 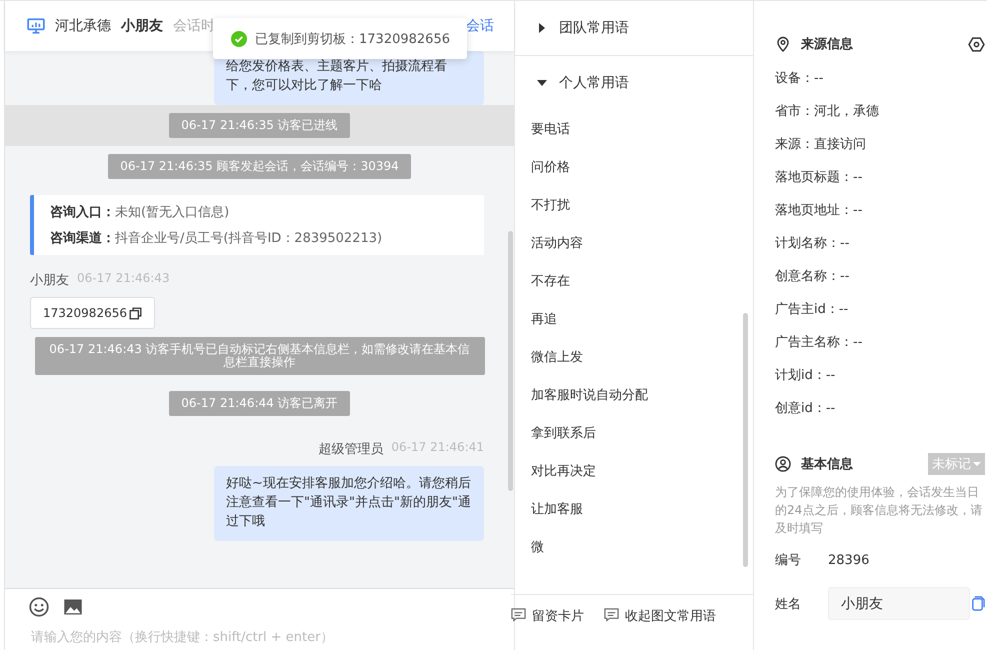 I want to click on source-info: 计划名称：--, so click(x=812, y=244).